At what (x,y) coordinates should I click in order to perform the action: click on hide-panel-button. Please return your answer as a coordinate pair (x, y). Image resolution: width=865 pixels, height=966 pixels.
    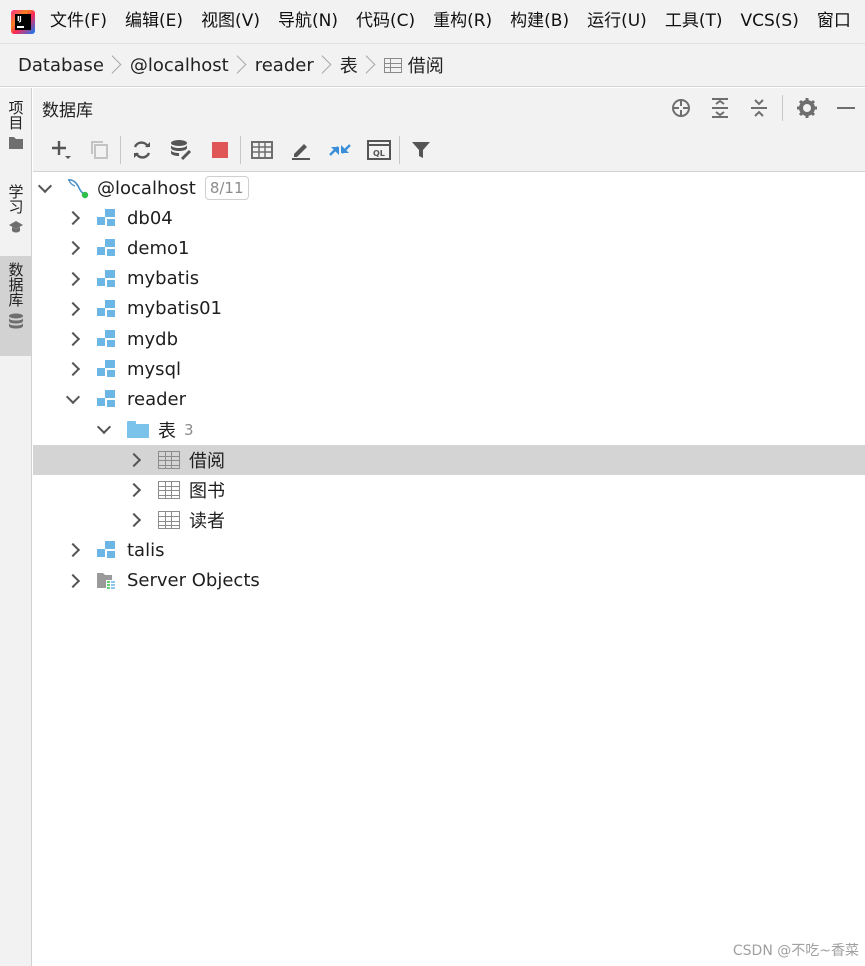
    Looking at the image, I should click on (845, 108).